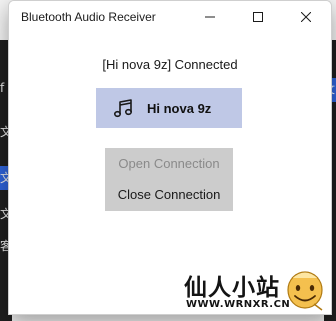  I want to click on window-title: Bluetooth Audio Receiver, so click(88, 17).